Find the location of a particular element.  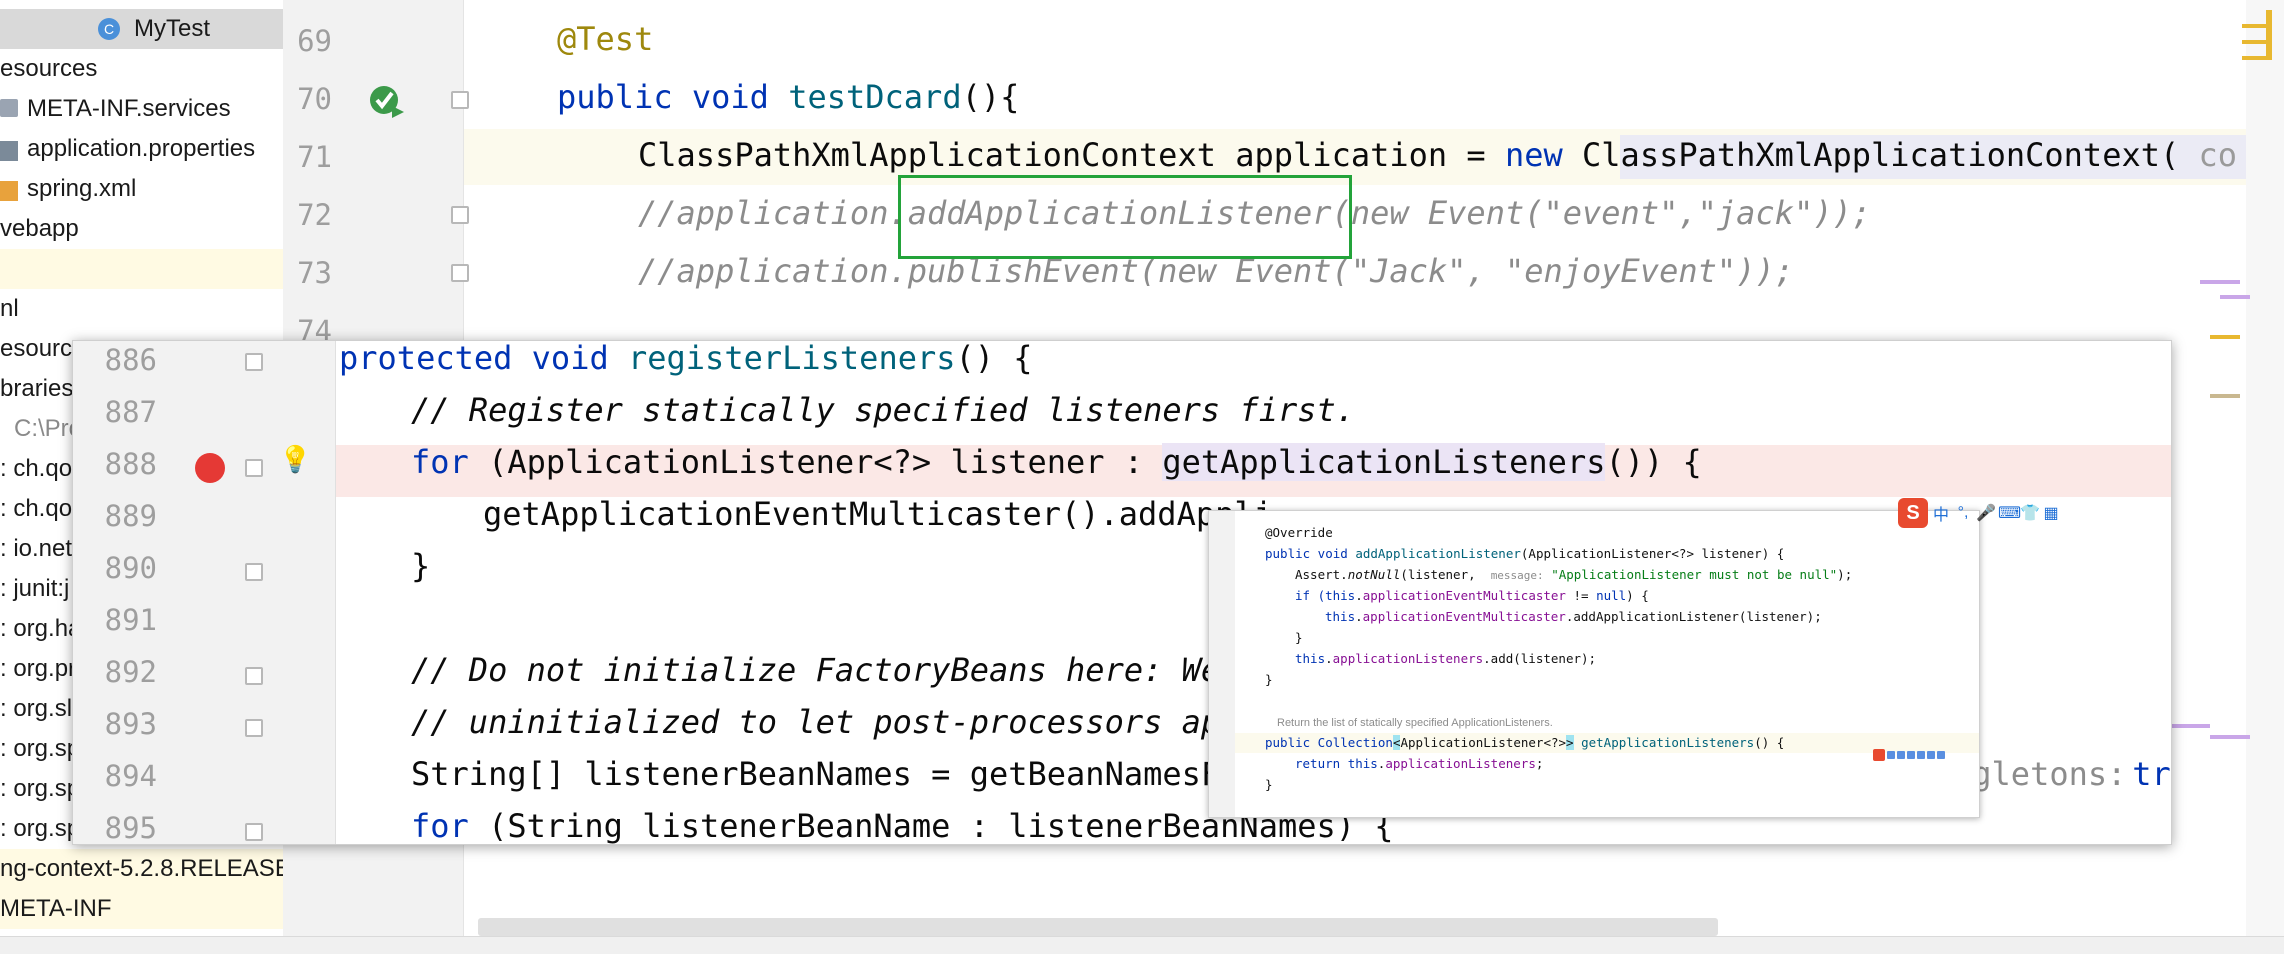

line-number: 886 is located at coordinates (130, 360).